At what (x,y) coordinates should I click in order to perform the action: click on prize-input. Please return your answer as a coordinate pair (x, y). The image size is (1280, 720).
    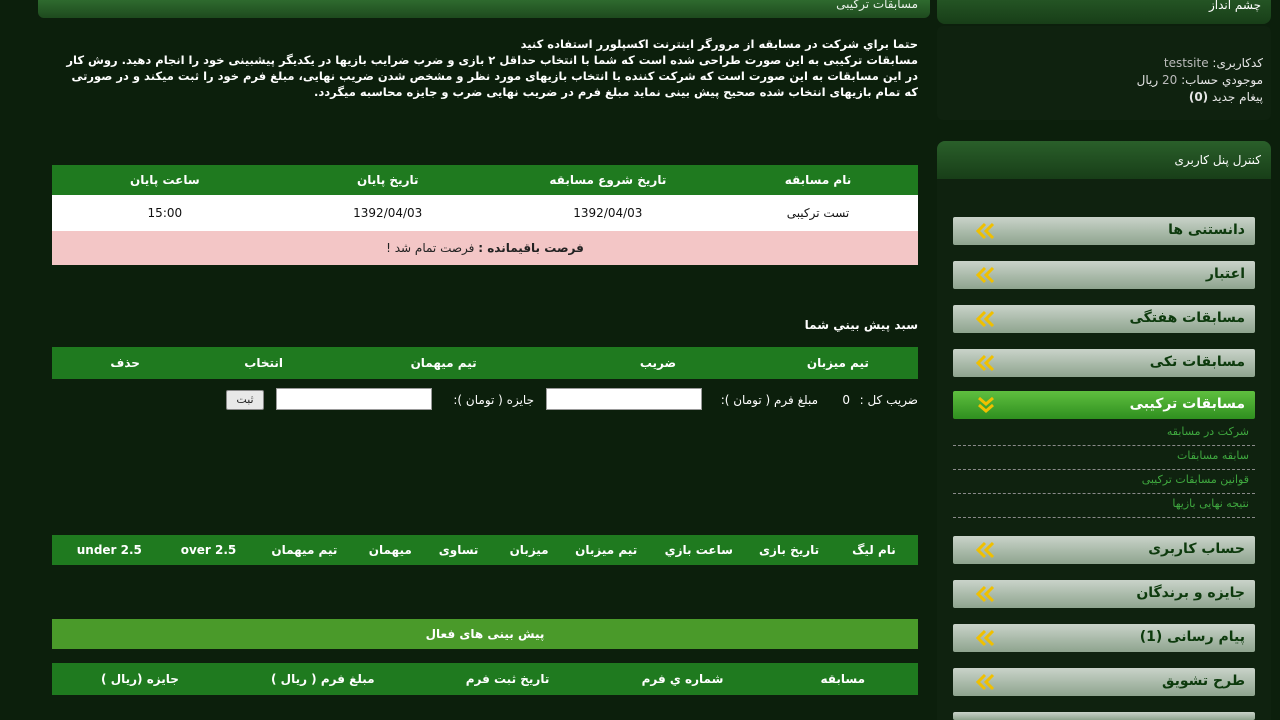
    Looking at the image, I should click on (354, 399).